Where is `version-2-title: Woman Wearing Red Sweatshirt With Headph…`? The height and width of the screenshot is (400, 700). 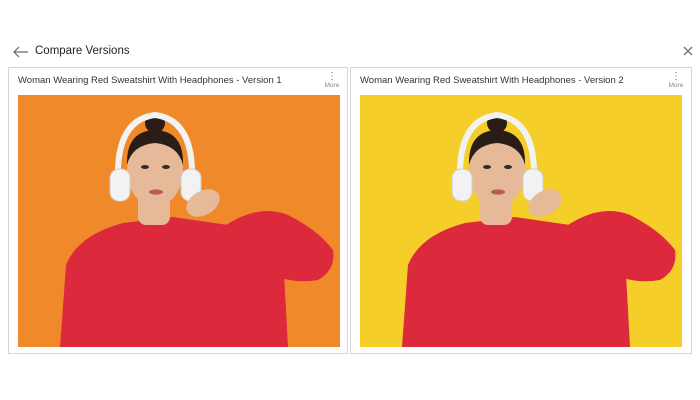
version-2-title: Woman Wearing Red Sweatshirt With Headph… is located at coordinates (492, 80).